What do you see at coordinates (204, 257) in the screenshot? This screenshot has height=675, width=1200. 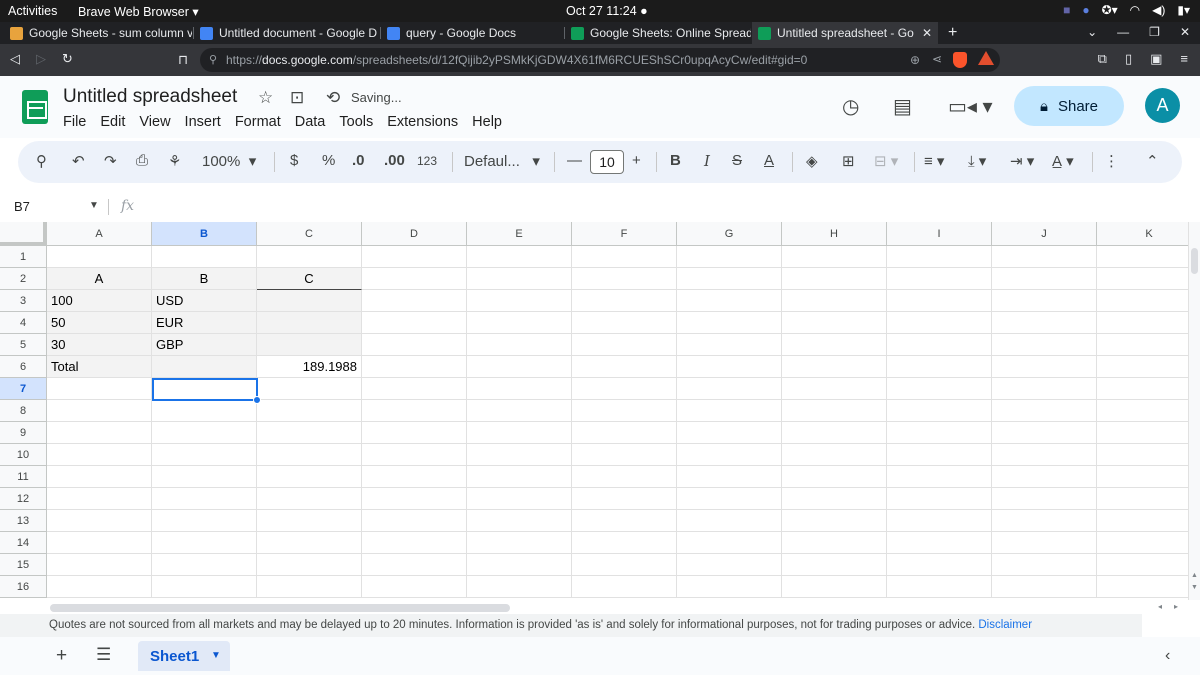 I see `cell-b1` at bounding box center [204, 257].